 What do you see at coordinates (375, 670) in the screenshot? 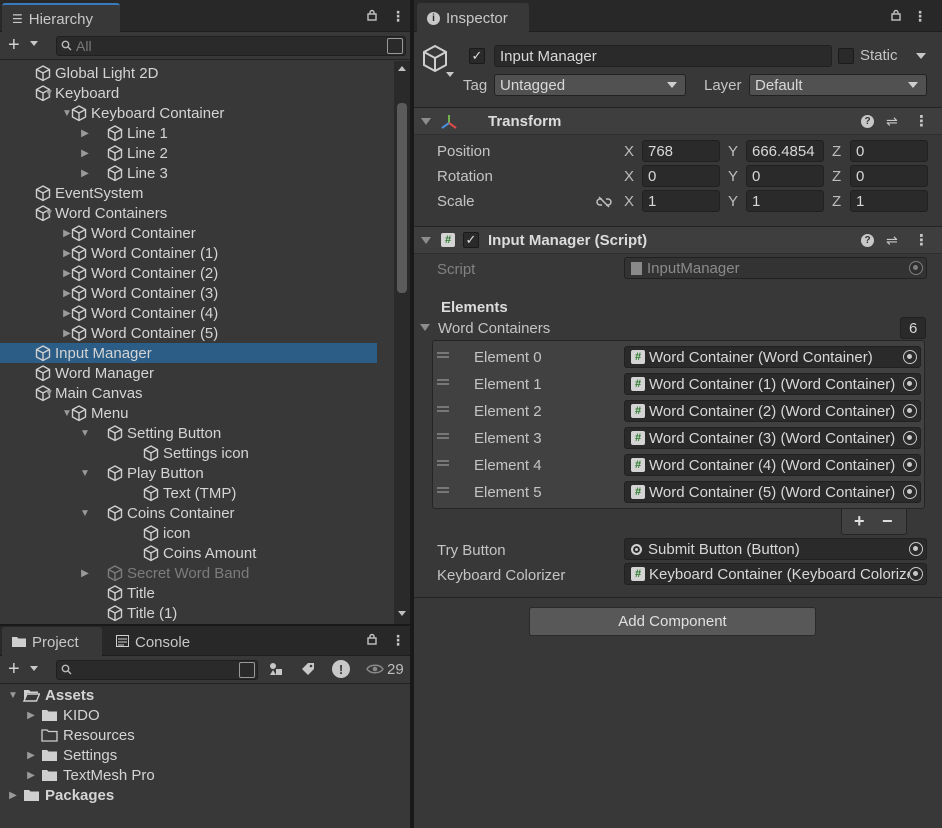
I see `visibility-icon` at bounding box center [375, 670].